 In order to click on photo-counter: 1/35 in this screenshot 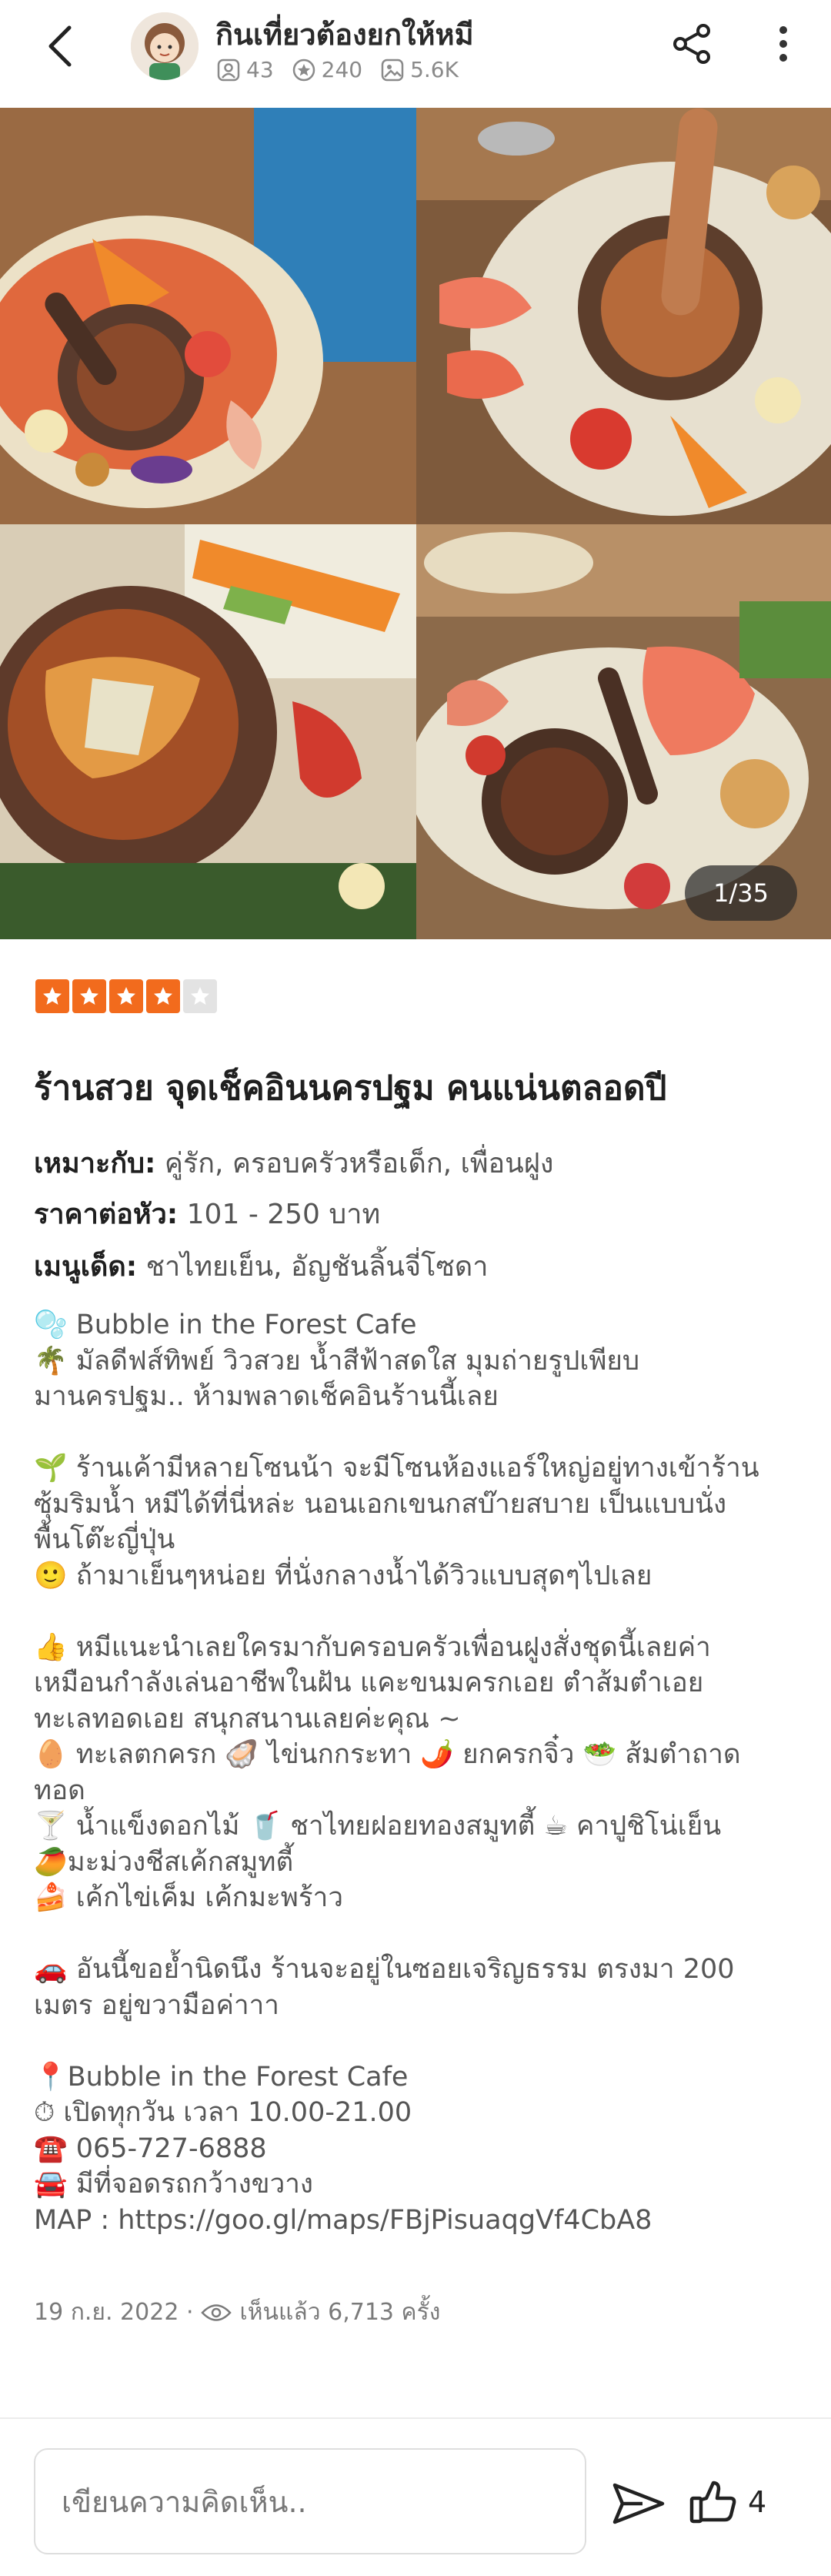, I will do `click(741, 893)`.